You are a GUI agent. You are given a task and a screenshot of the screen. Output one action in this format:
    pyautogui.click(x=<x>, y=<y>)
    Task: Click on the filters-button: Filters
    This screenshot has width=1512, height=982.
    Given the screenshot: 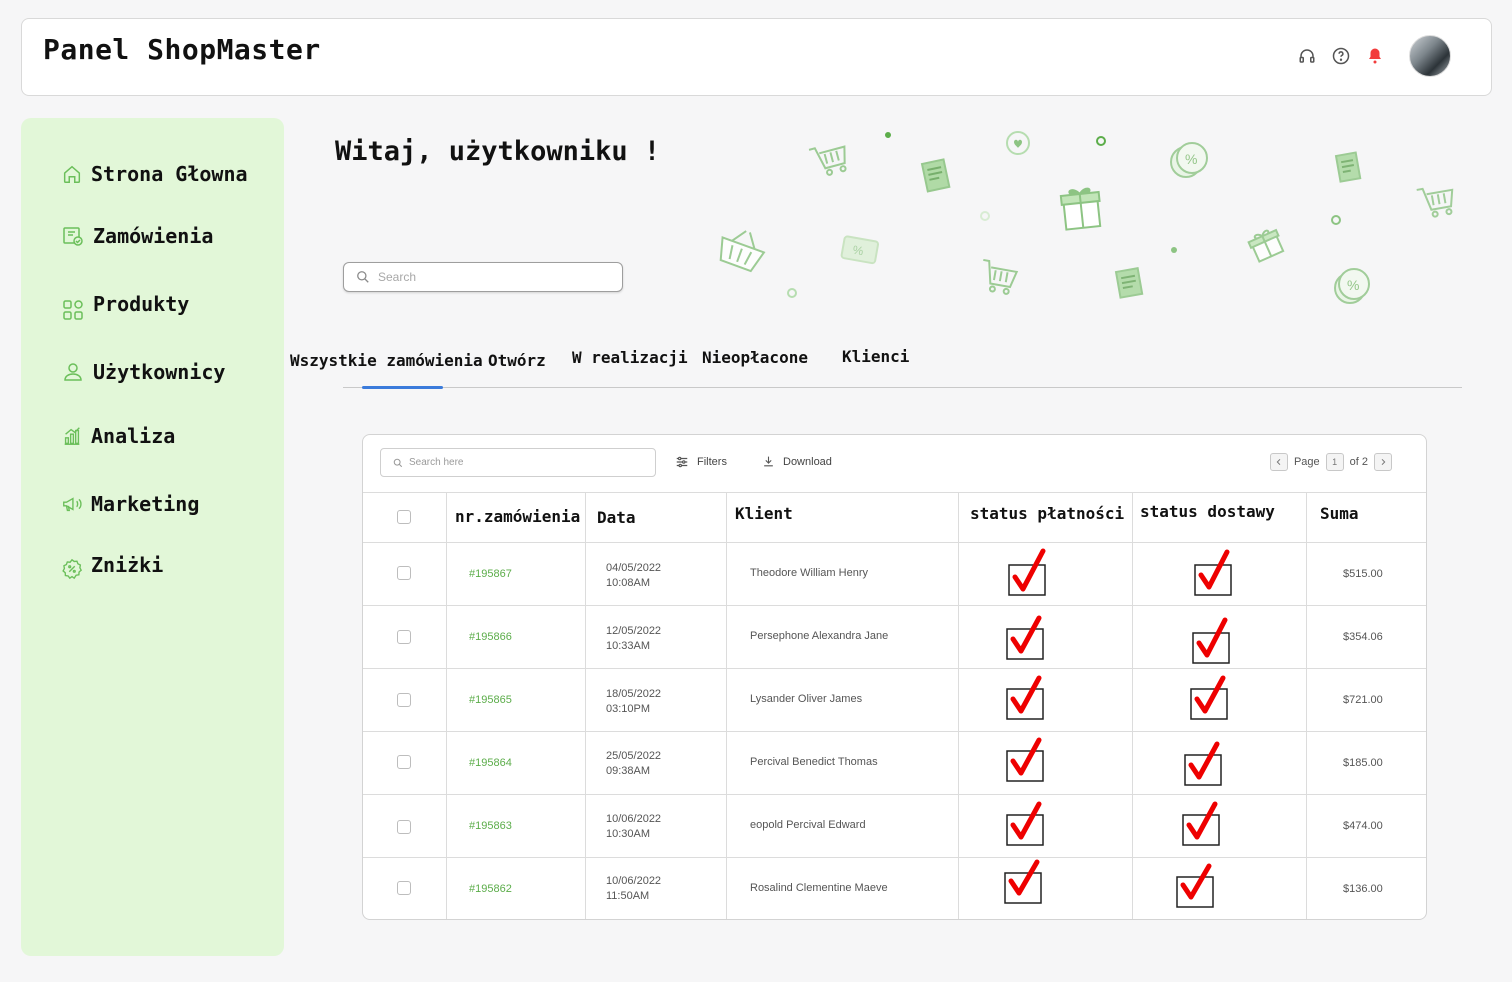 What is the action you would take?
    pyautogui.click(x=701, y=462)
    